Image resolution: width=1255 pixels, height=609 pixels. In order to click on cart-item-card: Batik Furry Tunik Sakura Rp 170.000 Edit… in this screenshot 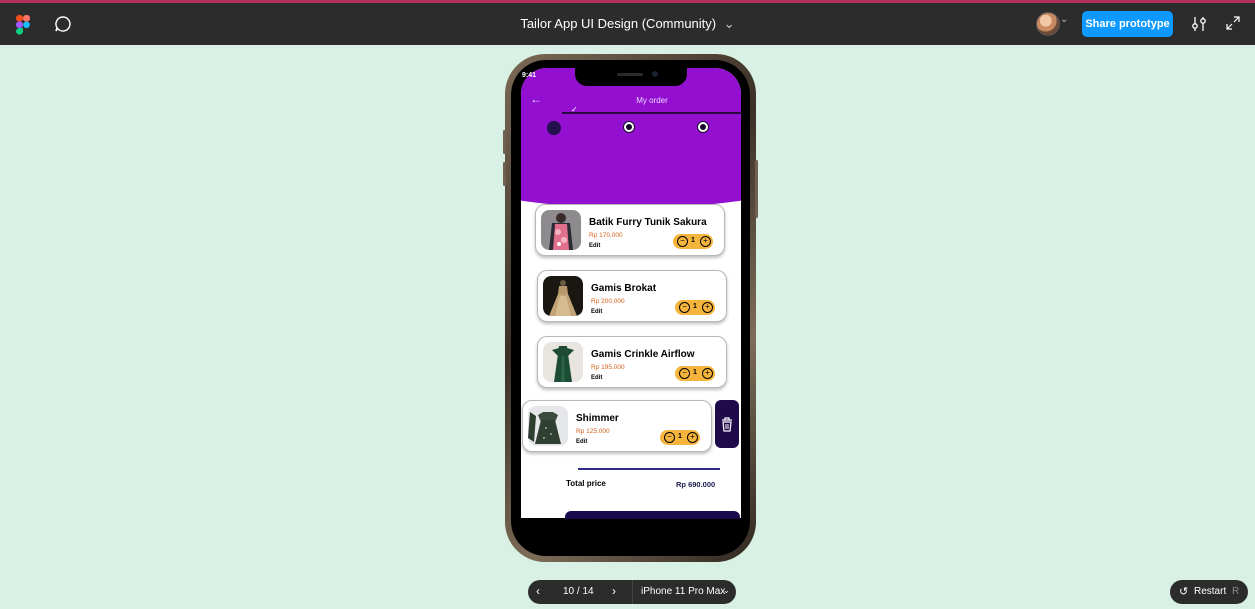, I will do `click(630, 230)`.